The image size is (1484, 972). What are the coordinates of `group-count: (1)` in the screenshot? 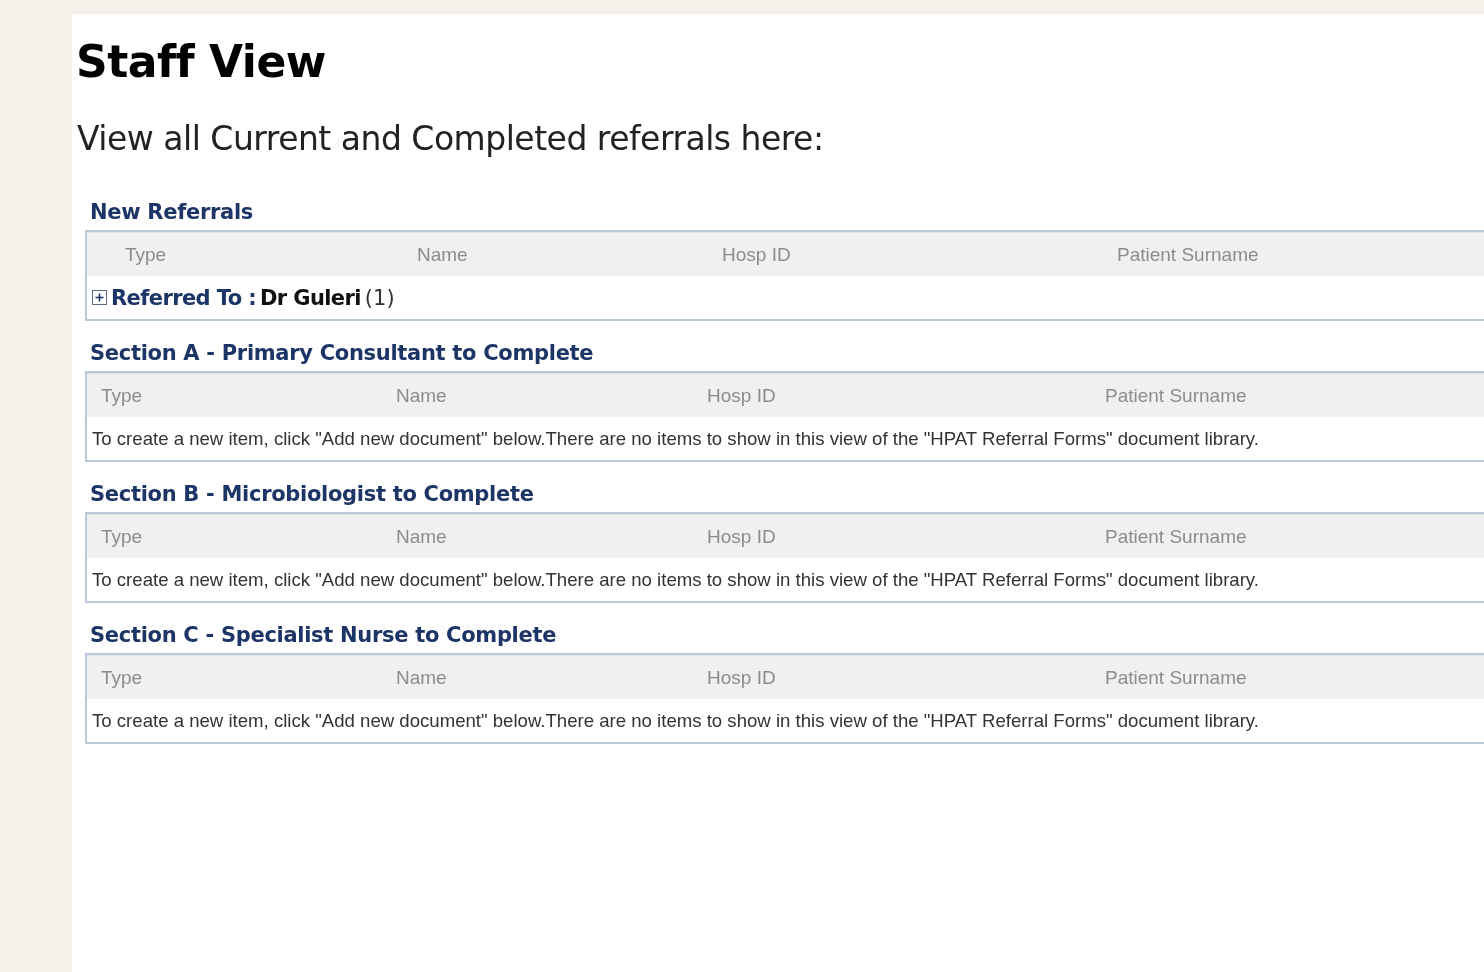 It's located at (379, 297).